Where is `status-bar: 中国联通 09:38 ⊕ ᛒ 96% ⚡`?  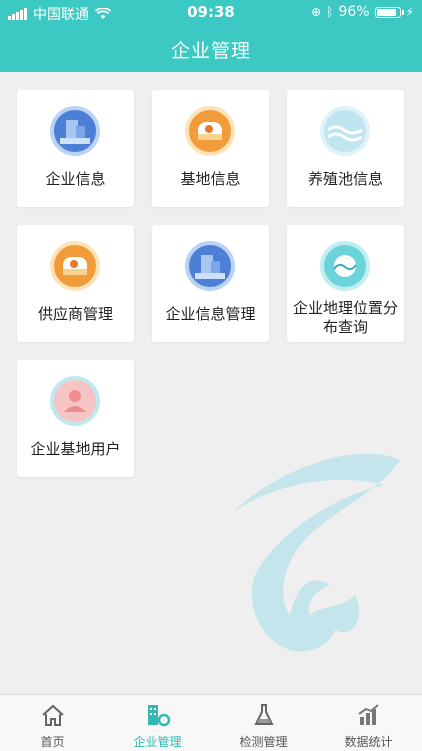
status-bar: 中国联通 09:38 ⊕ ᛒ 96% ⚡ is located at coordinates (211, 12).